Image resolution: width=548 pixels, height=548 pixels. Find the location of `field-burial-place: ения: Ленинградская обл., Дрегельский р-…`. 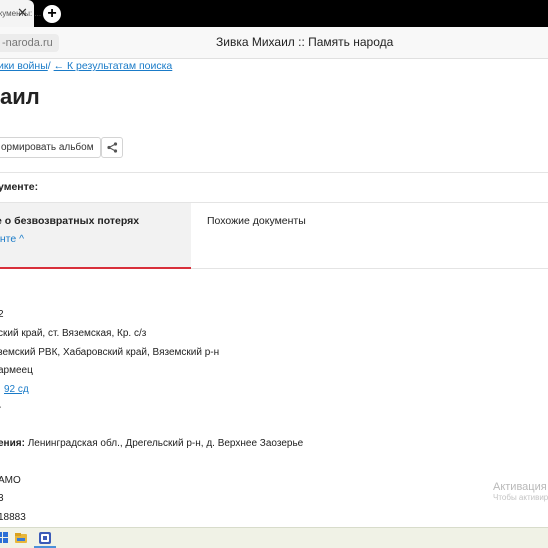

field-burial-place: ения: Ленинградская обл., Дрегельский р-… is located at coordinates (151, 443).